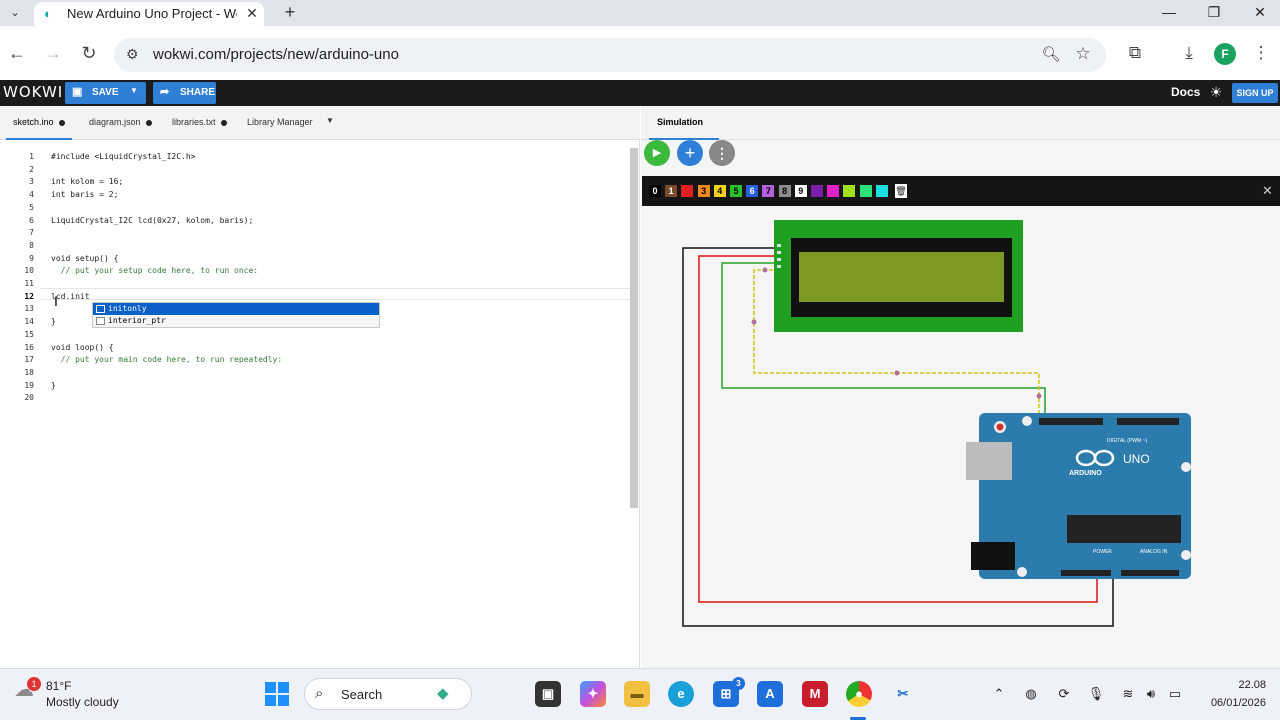 The image size is (1280, 720). I want to click on tab-library-manager: Library Manager, so click(280, 122).